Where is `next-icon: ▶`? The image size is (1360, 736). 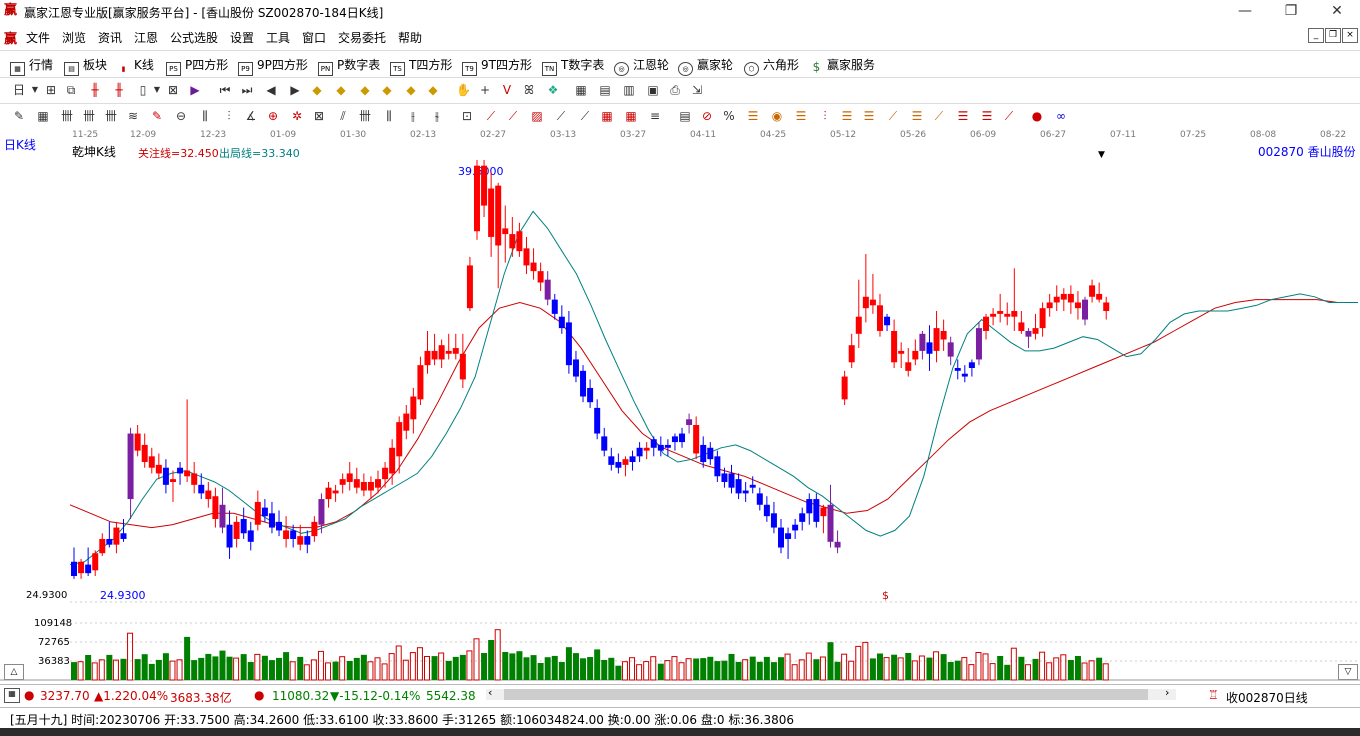
next-icon: ▶ is located at coordinates (295, 90).